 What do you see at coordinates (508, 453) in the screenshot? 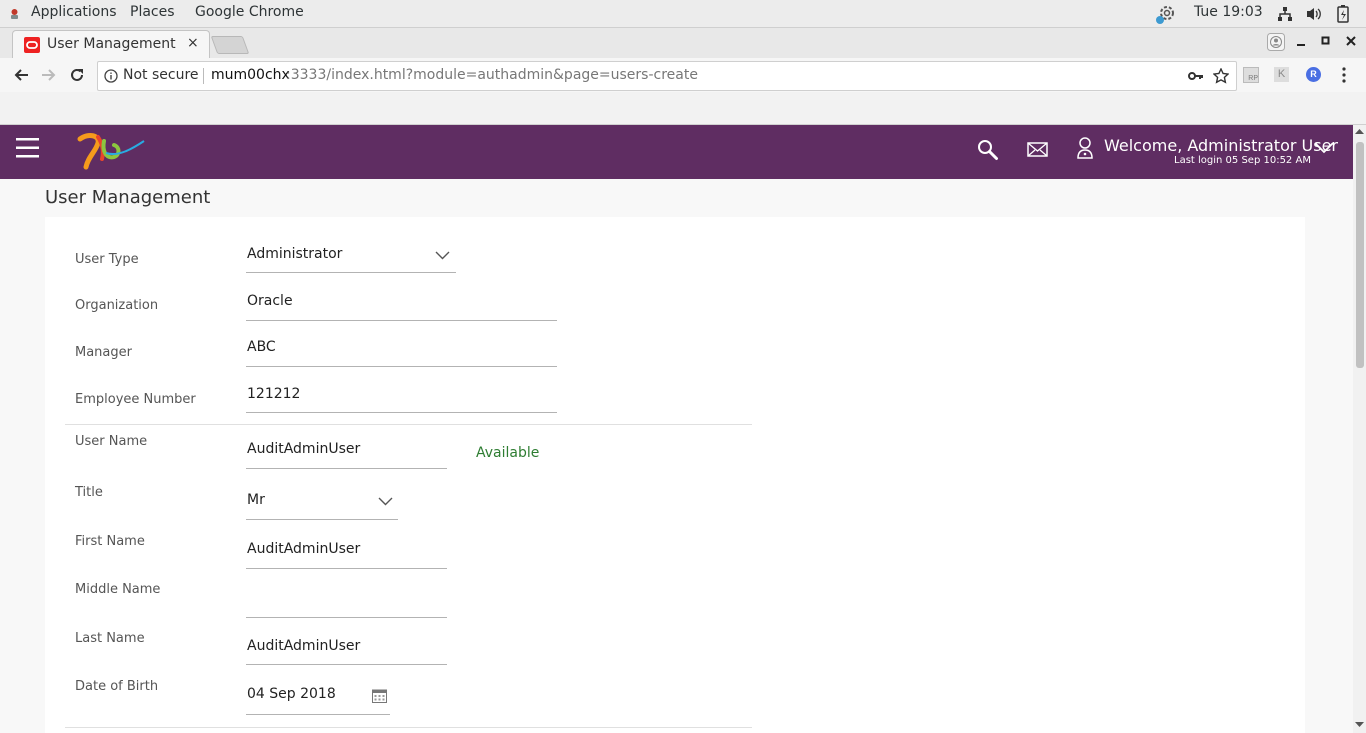
I see `user-name-availability-status: Available` at bounding box center [508, 453].